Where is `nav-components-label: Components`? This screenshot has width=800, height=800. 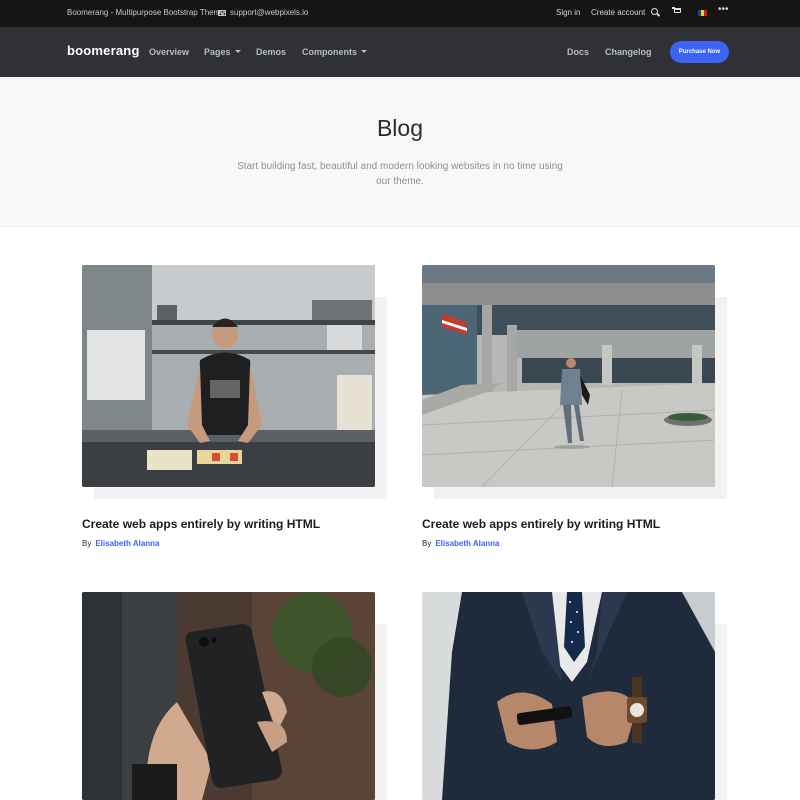 nav-components-label: Components is located at coordinates (329, 52).